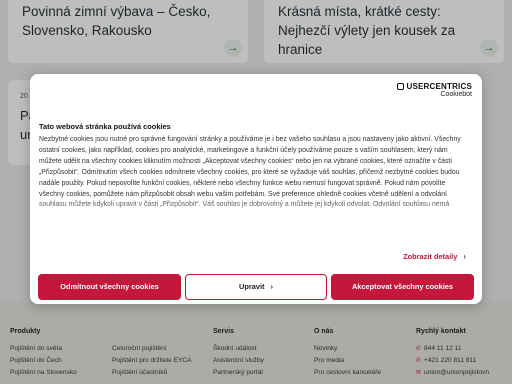  What do you see at coordinates (105, 126) in the screenshot?
I see `dialog-title: Tato webová stránka používá cookies` at bounding box center [105, 126].